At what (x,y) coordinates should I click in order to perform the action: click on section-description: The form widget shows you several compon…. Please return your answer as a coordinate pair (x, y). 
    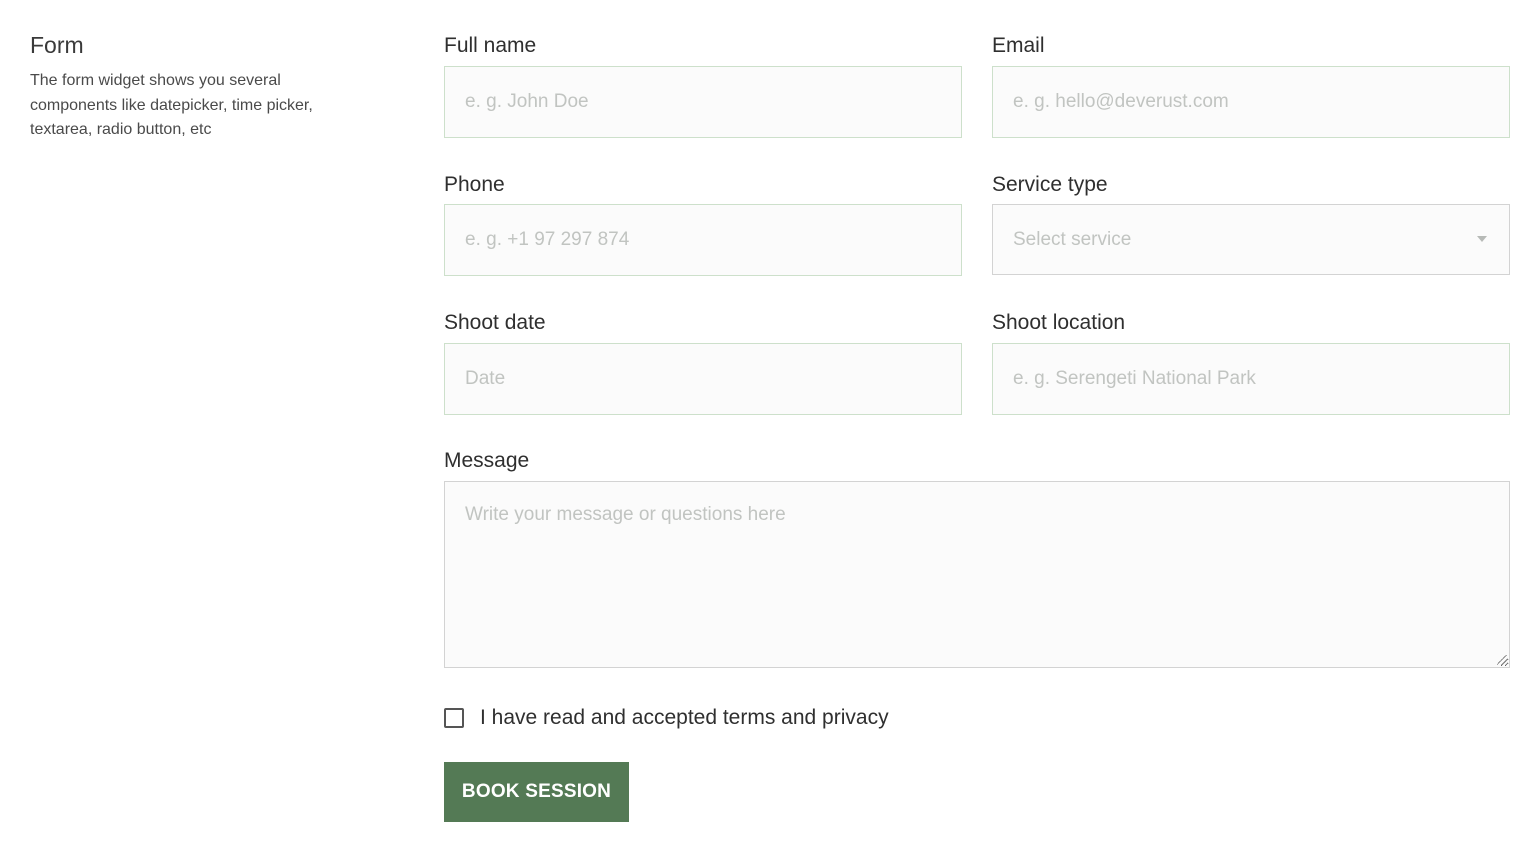
    Looking at the image, I should click on (171, 105).